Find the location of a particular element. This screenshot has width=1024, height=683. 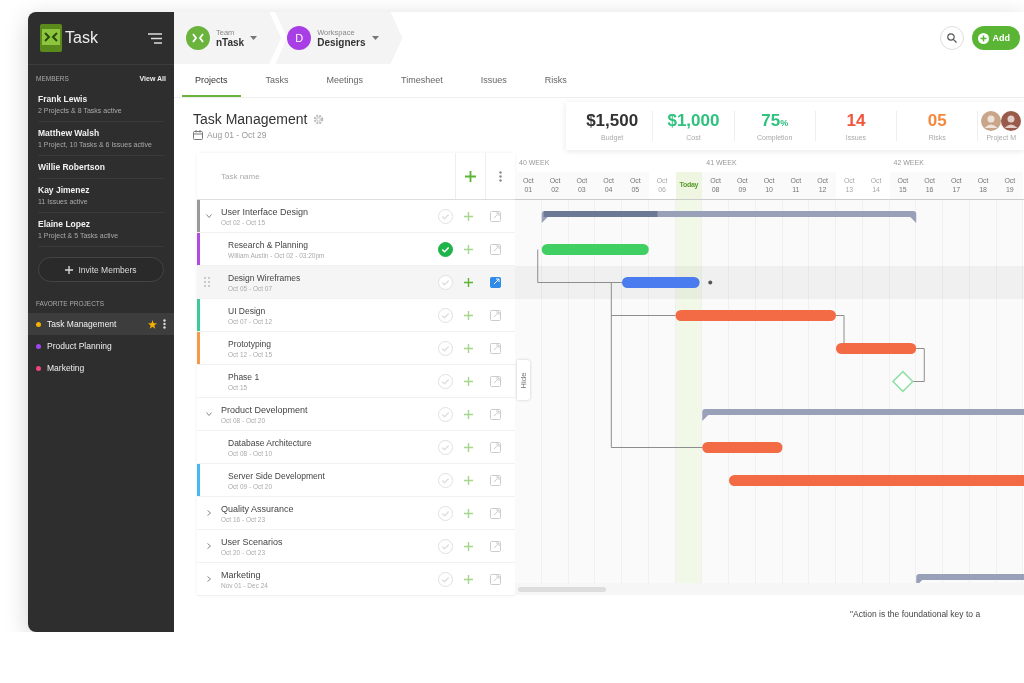

task-name: User Scenarios is located at coordinates (252, 541).